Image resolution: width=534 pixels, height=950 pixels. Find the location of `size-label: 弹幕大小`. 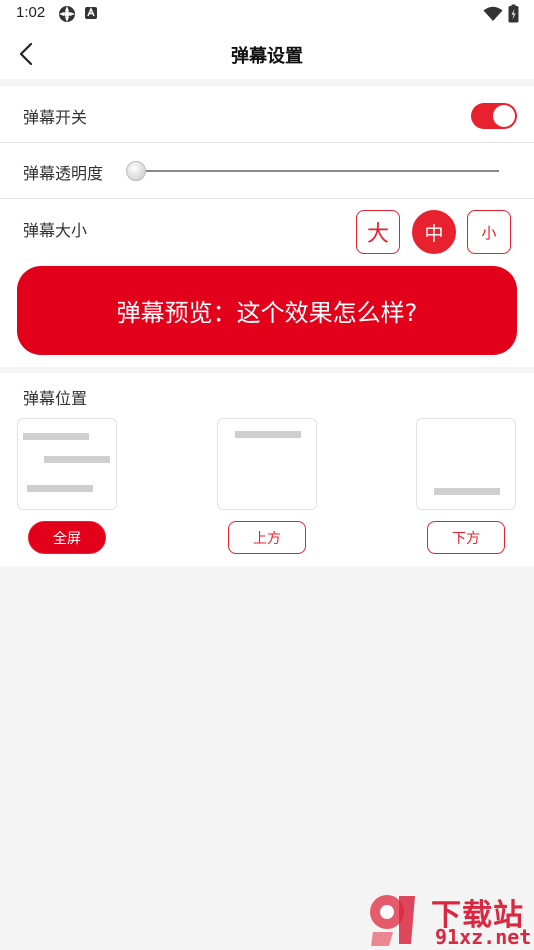

size-label: 弹幕大小 is located at coordinates (55, 230).